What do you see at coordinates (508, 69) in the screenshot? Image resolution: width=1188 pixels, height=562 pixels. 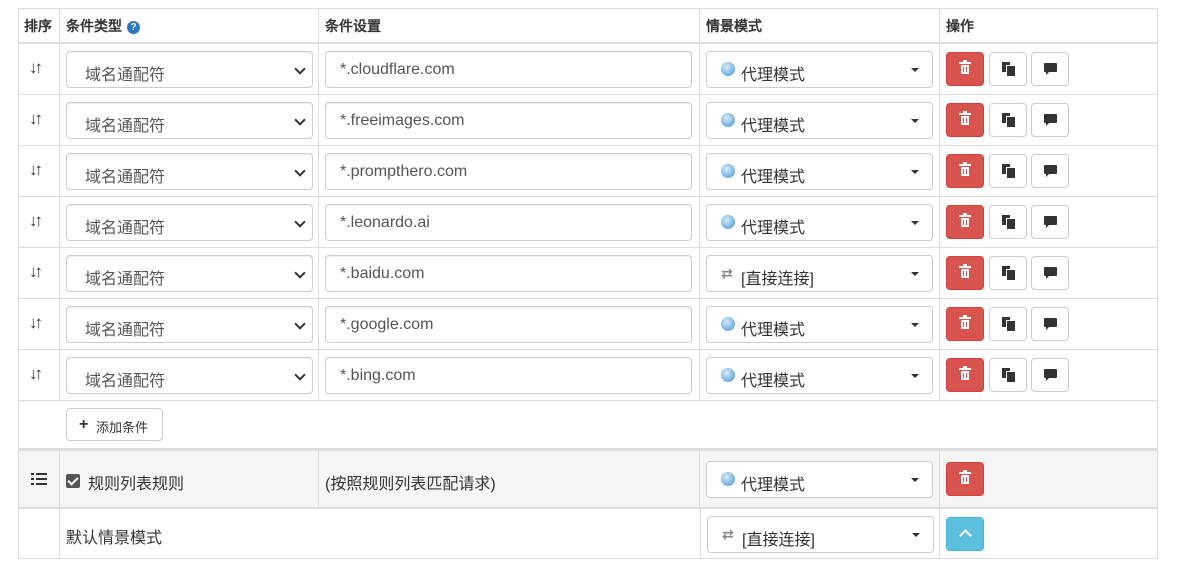 I see `condition-pattern-input: *.cloudflare.com` at bounding box center [508, 69].